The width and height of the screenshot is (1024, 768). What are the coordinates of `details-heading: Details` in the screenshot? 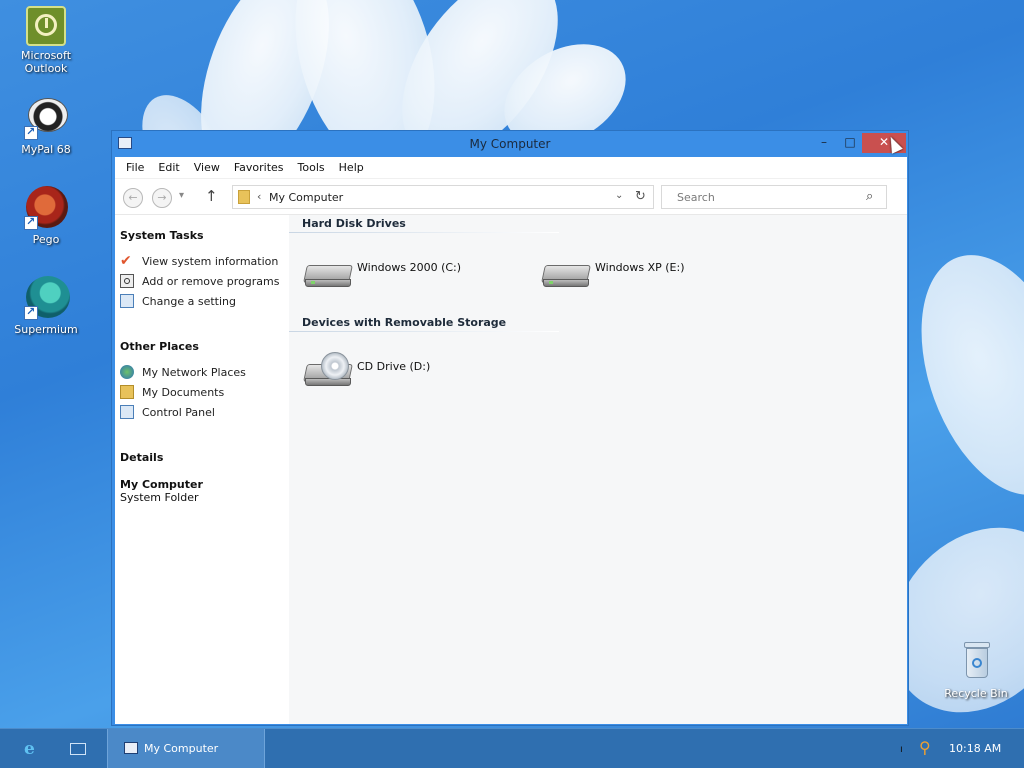 It's located at (142, 457).